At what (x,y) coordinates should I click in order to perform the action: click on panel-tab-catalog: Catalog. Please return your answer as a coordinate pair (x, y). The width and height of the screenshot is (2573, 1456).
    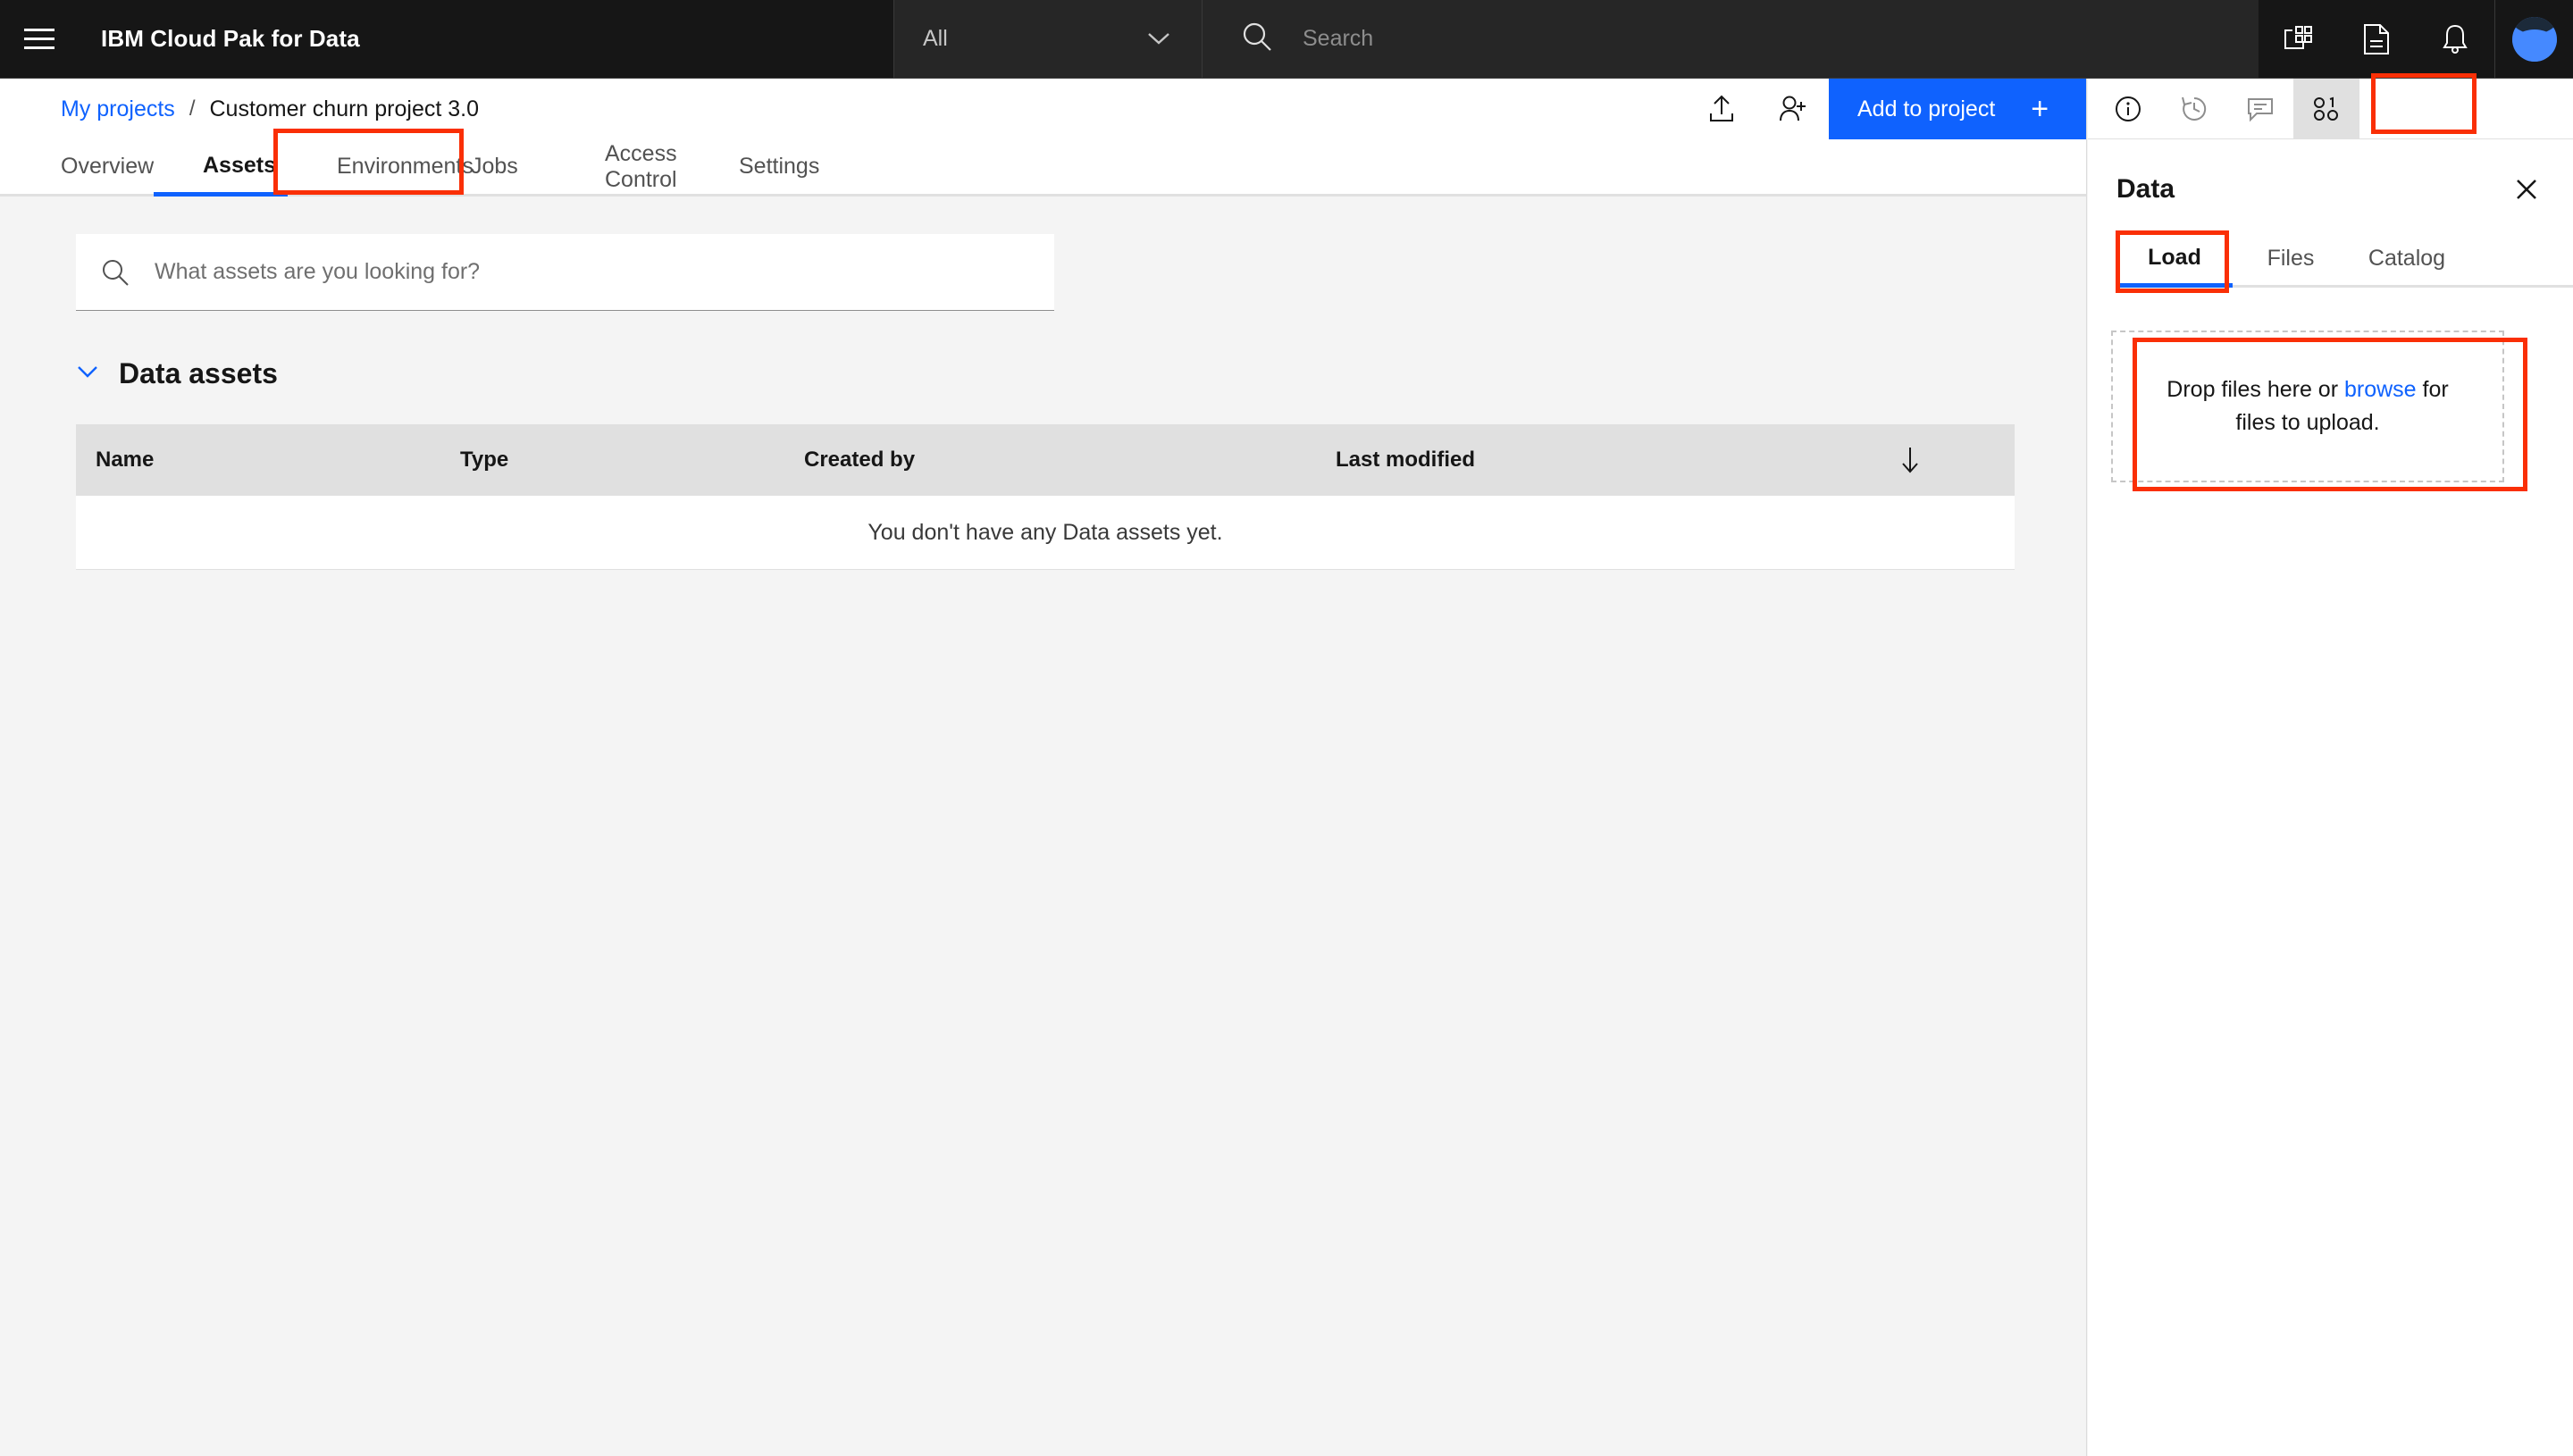
    Looking at the image, I should click on (2407, 260).